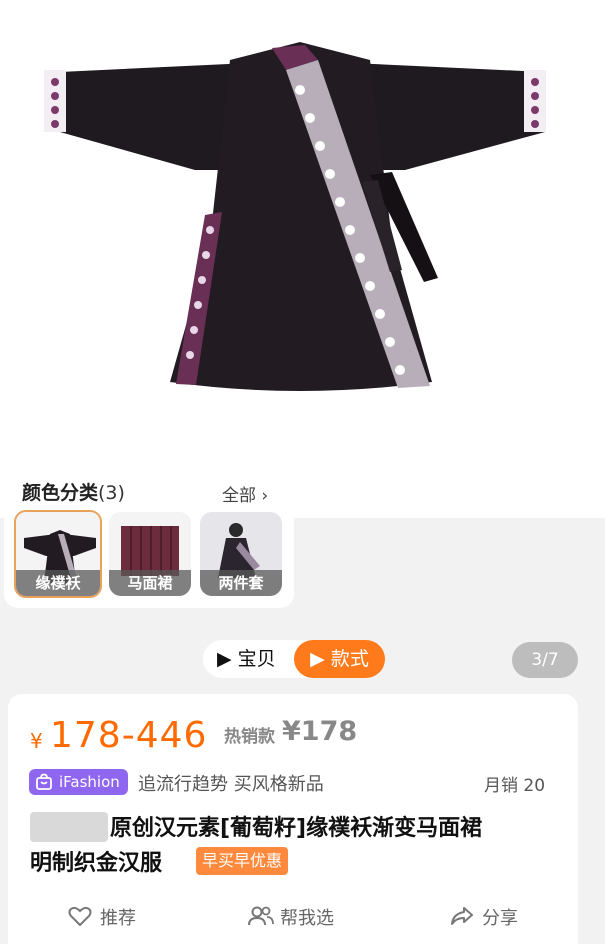  I want to click on promo-tag: 早买早优惠, so click(242, 861).